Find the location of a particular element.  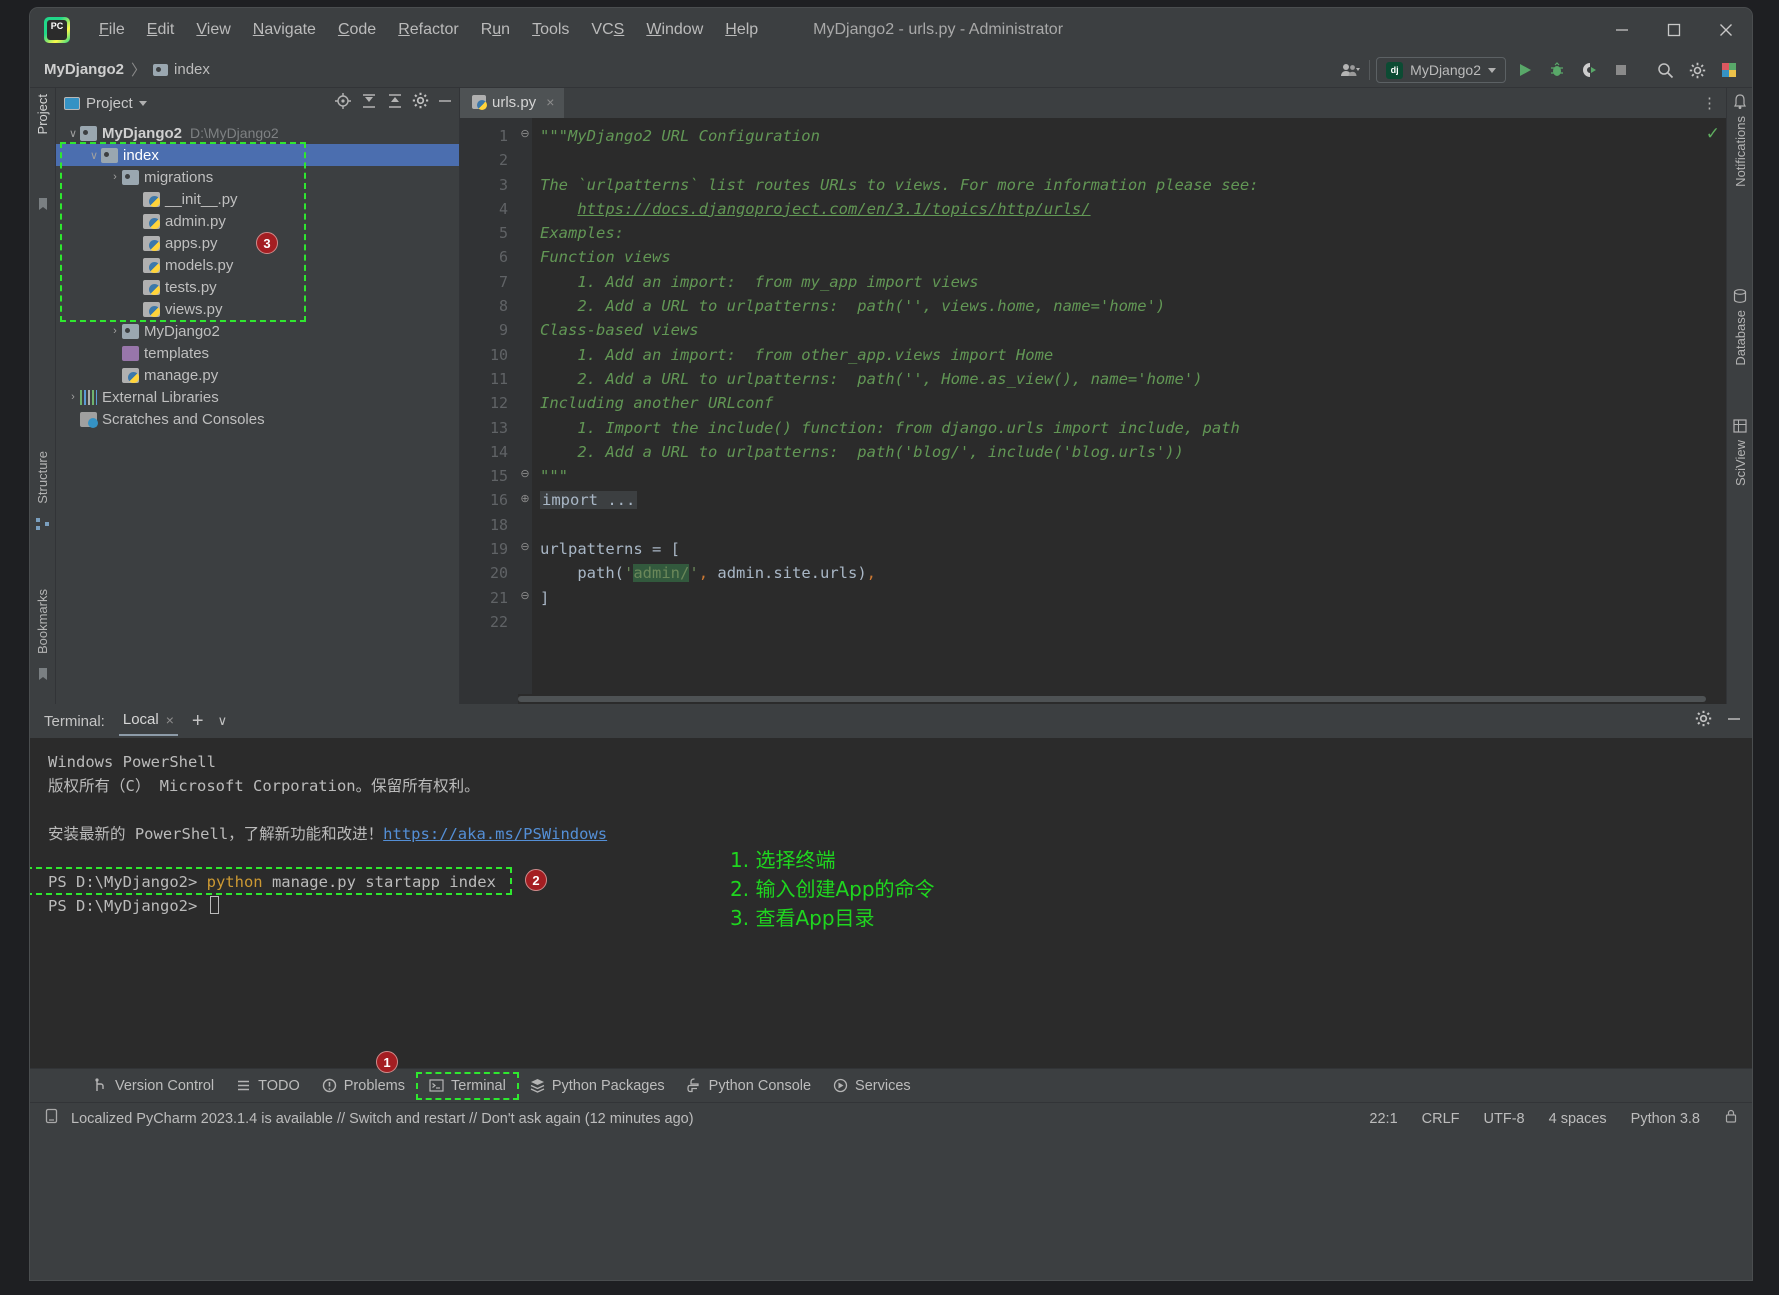

strip-label-structure: Structure is located at coordinates (42, 477).